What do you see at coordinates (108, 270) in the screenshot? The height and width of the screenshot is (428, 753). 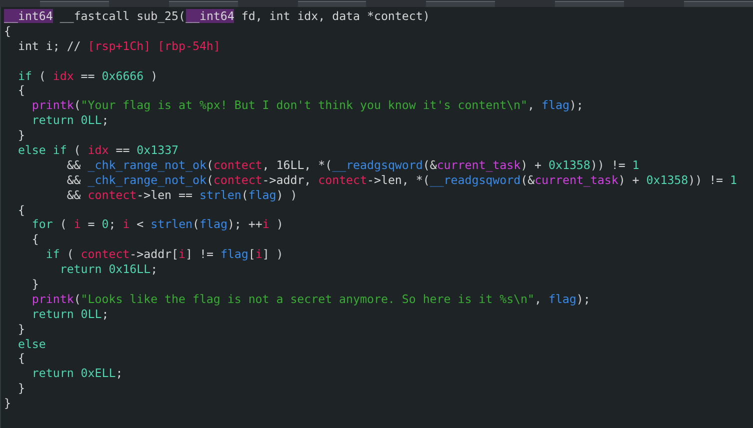 I see `code-line: return 0x16LL;` at bounding box center [108, 270].